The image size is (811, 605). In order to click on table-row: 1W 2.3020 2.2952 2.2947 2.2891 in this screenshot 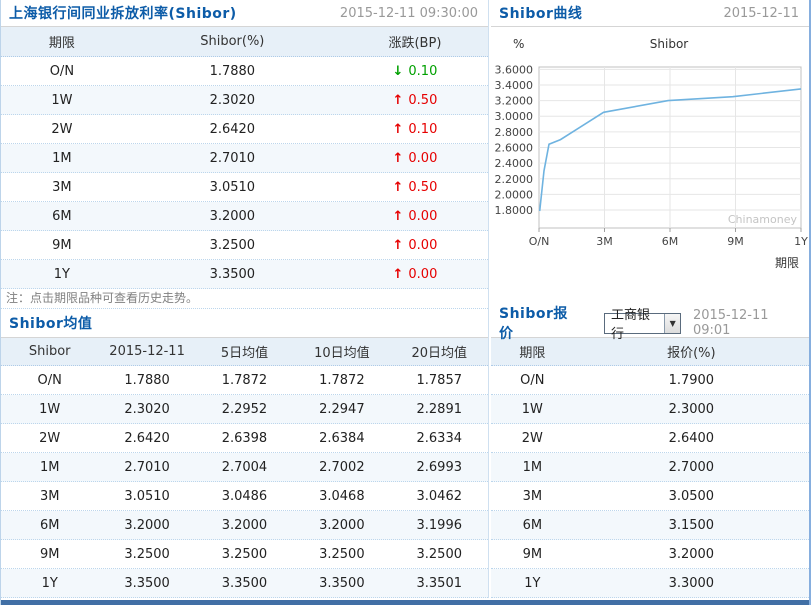, I will do `click(244, 409)`.